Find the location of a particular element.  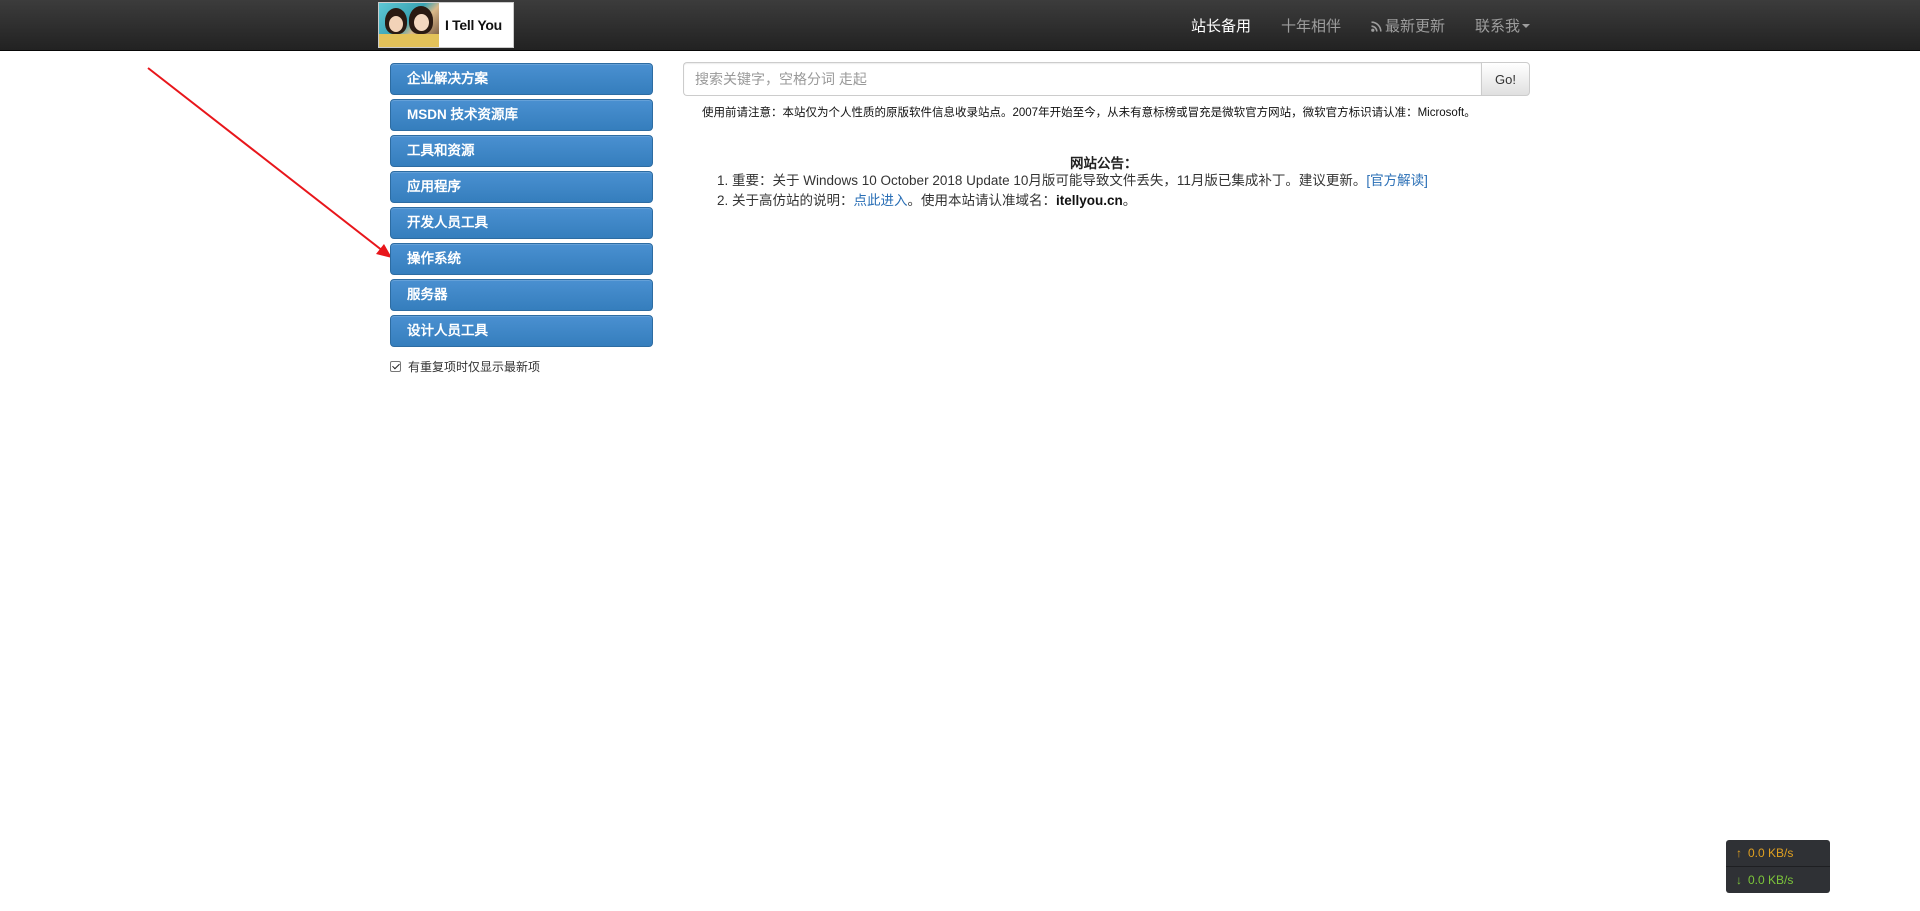

arrow-down-icon: ↓ is located at coordinates (1739, 879).